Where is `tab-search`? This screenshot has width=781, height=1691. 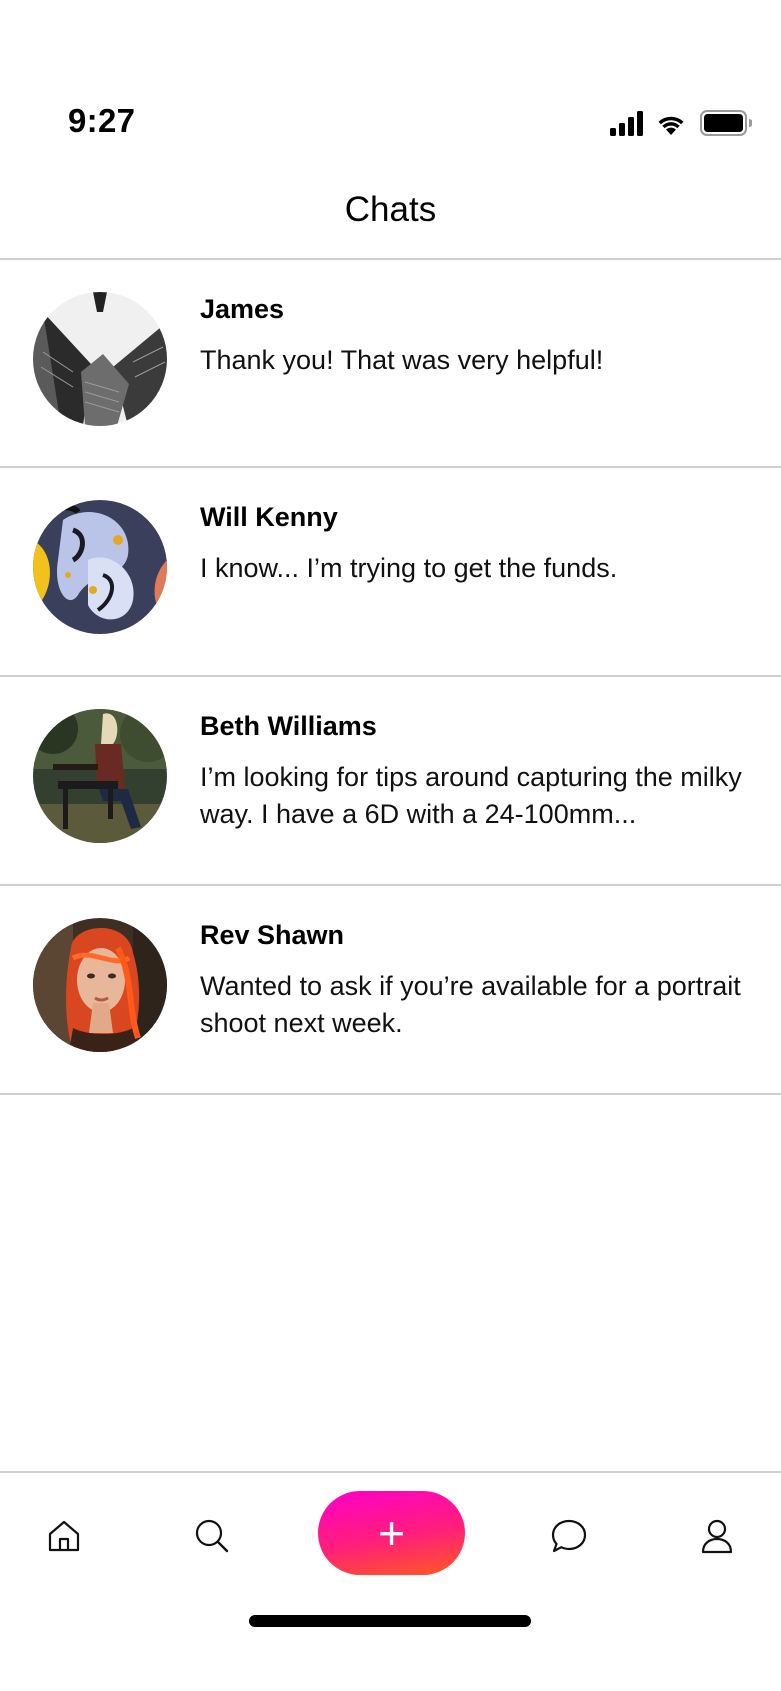 tab-search is located at coordinates (212, 1536).